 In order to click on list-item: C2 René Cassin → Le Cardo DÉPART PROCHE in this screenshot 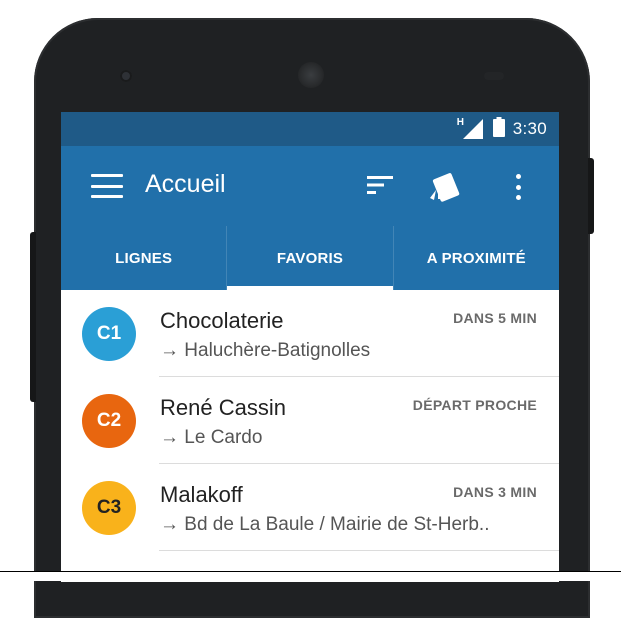, I will do `click(310, 420)`.